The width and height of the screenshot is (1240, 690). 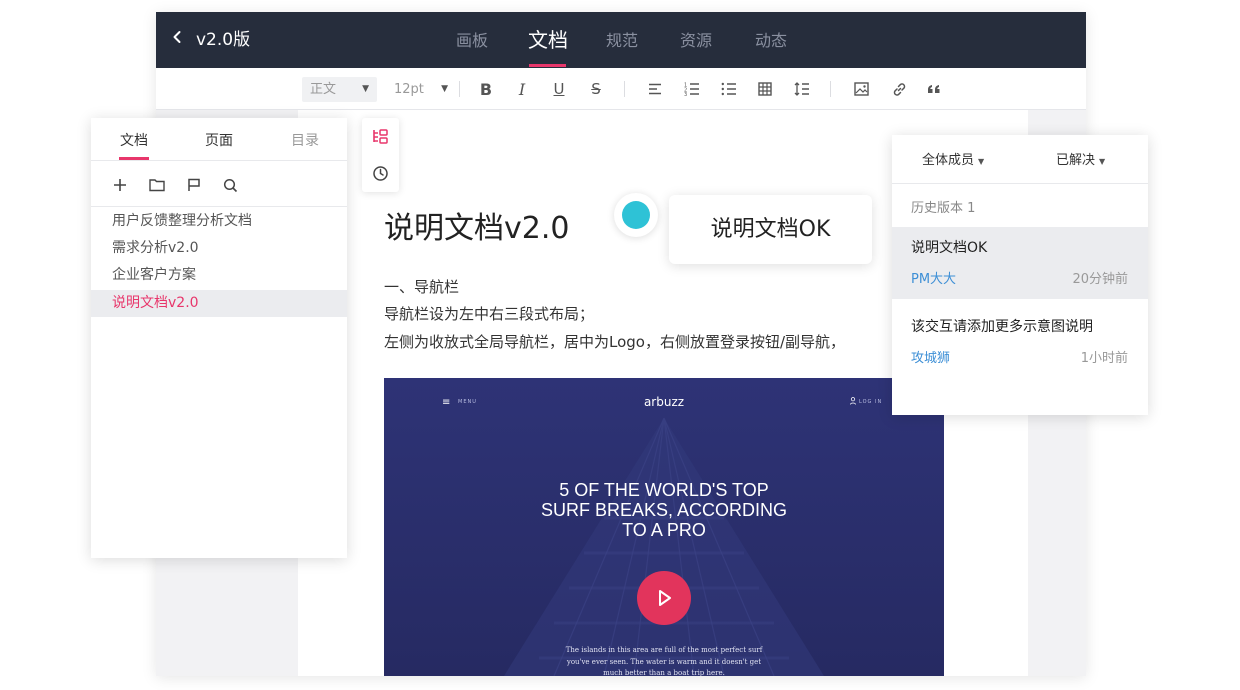 What do you see at coordinates (223, 40) in the screenshot?
I see `version-title: v2.0版` at bounding box center [223, 40].